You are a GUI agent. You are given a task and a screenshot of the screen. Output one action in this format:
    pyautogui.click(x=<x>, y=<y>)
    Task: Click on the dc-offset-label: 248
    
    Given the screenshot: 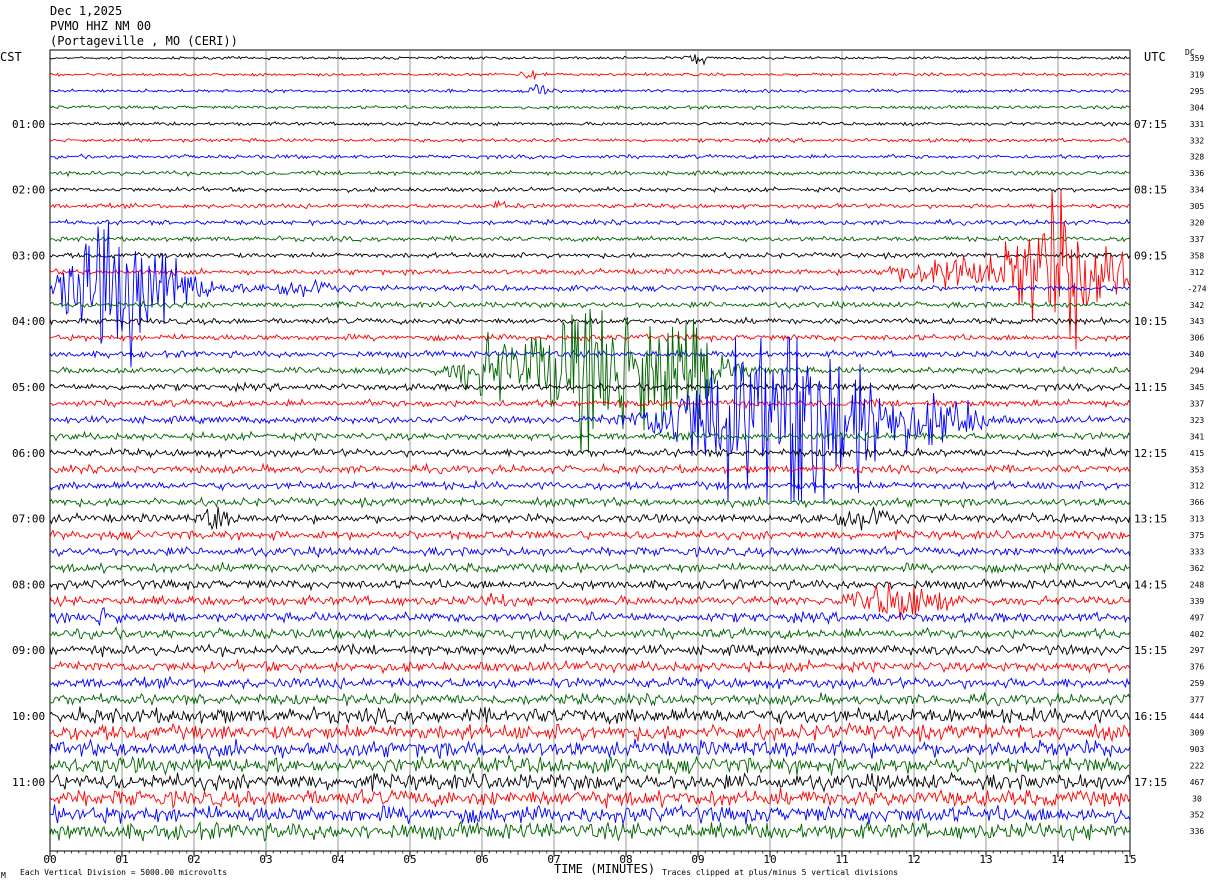 What is the action you would take?
    pyautogui.click(x=1197, y=584)
    